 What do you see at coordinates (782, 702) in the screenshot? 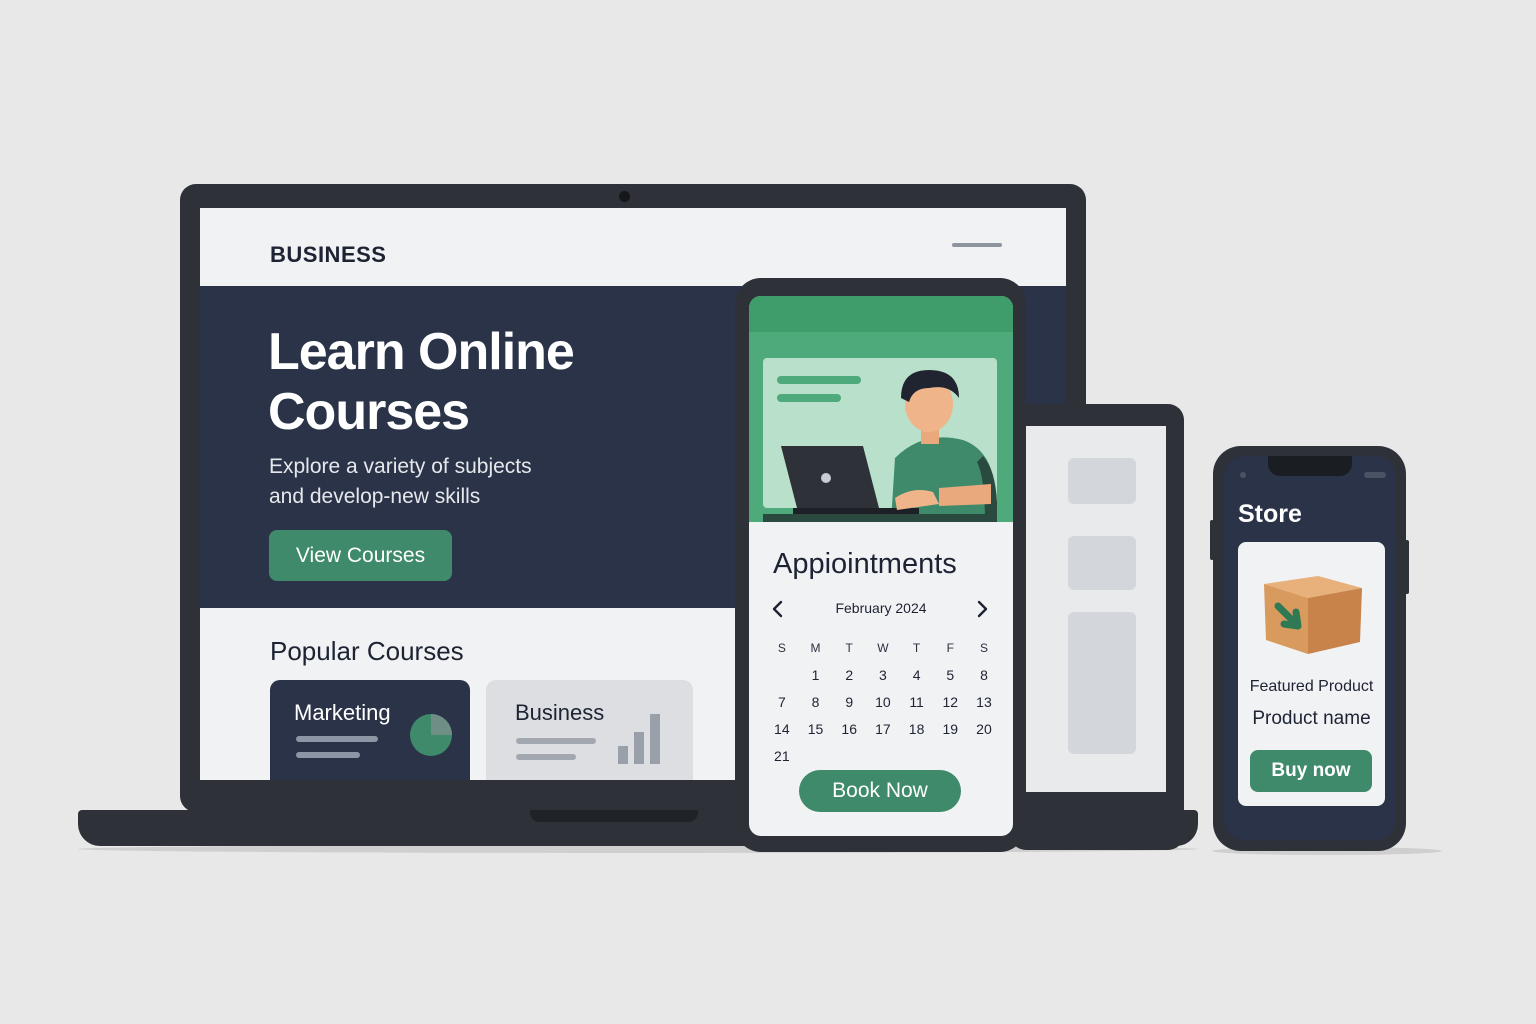
I see `calendar-day: 7` at bounding box center [782, 702].